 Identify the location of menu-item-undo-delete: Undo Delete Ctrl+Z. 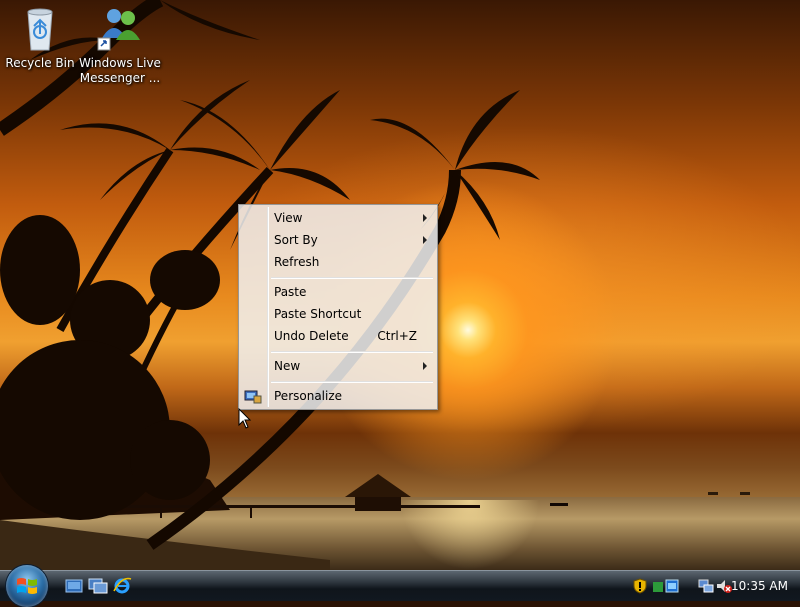
(338, 336).